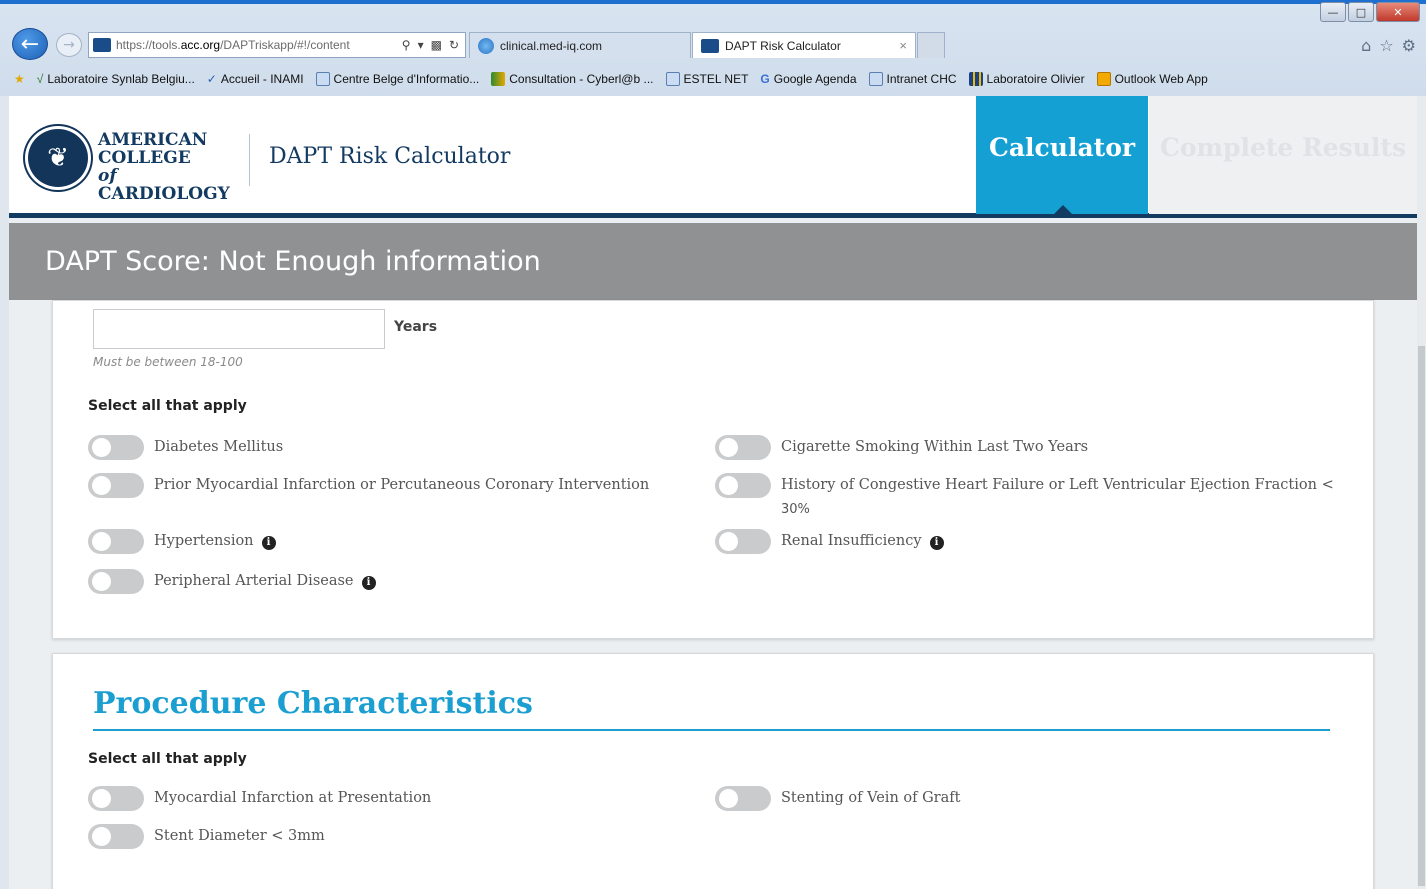  I want to click on factor-stent-diameter: Stent Diameter < 3mm, so click(206, 836).